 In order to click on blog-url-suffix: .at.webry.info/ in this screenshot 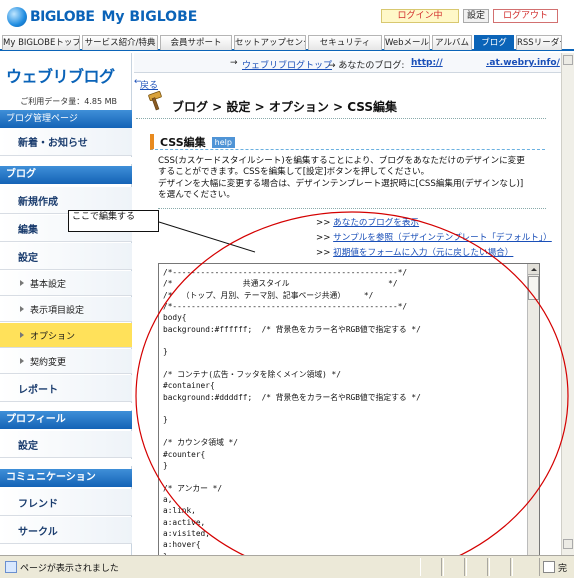, I will do `click(523, 63)`.